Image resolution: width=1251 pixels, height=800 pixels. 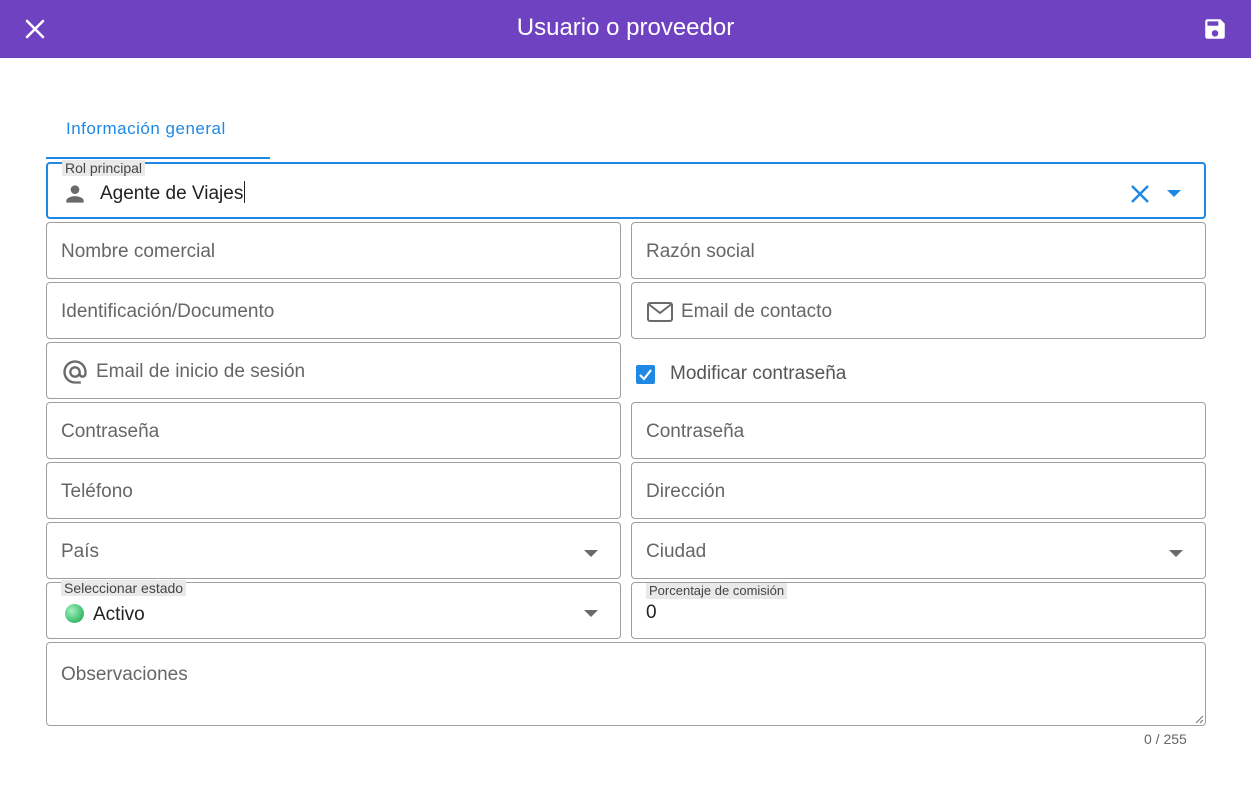 I want to click on observaciones-placeholder: Observaciones, so click(x=124, y=674).